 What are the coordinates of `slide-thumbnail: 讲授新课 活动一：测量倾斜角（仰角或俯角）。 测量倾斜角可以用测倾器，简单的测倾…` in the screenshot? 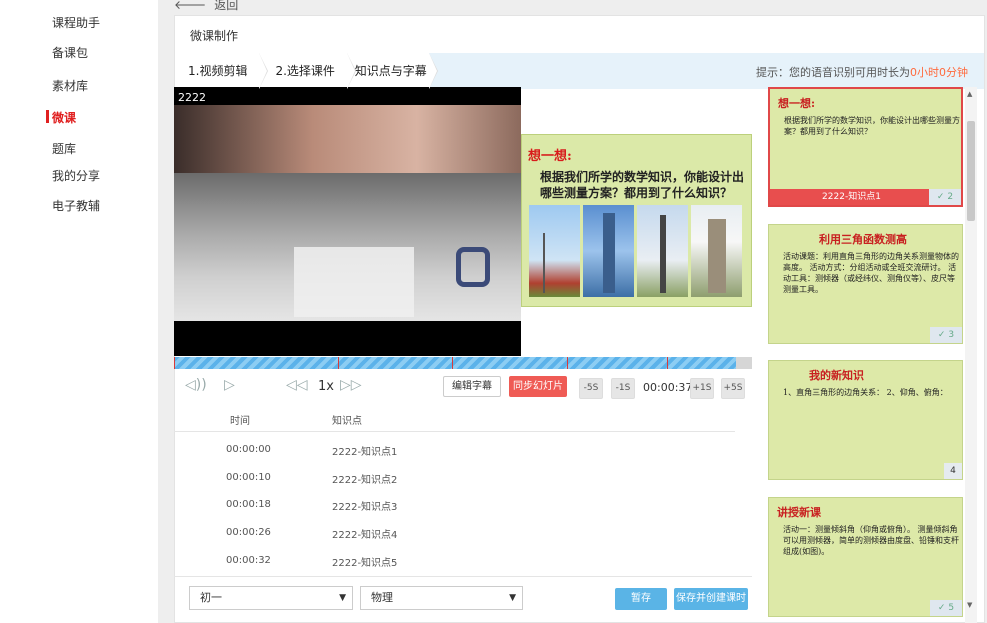 It's located at (865, 557).